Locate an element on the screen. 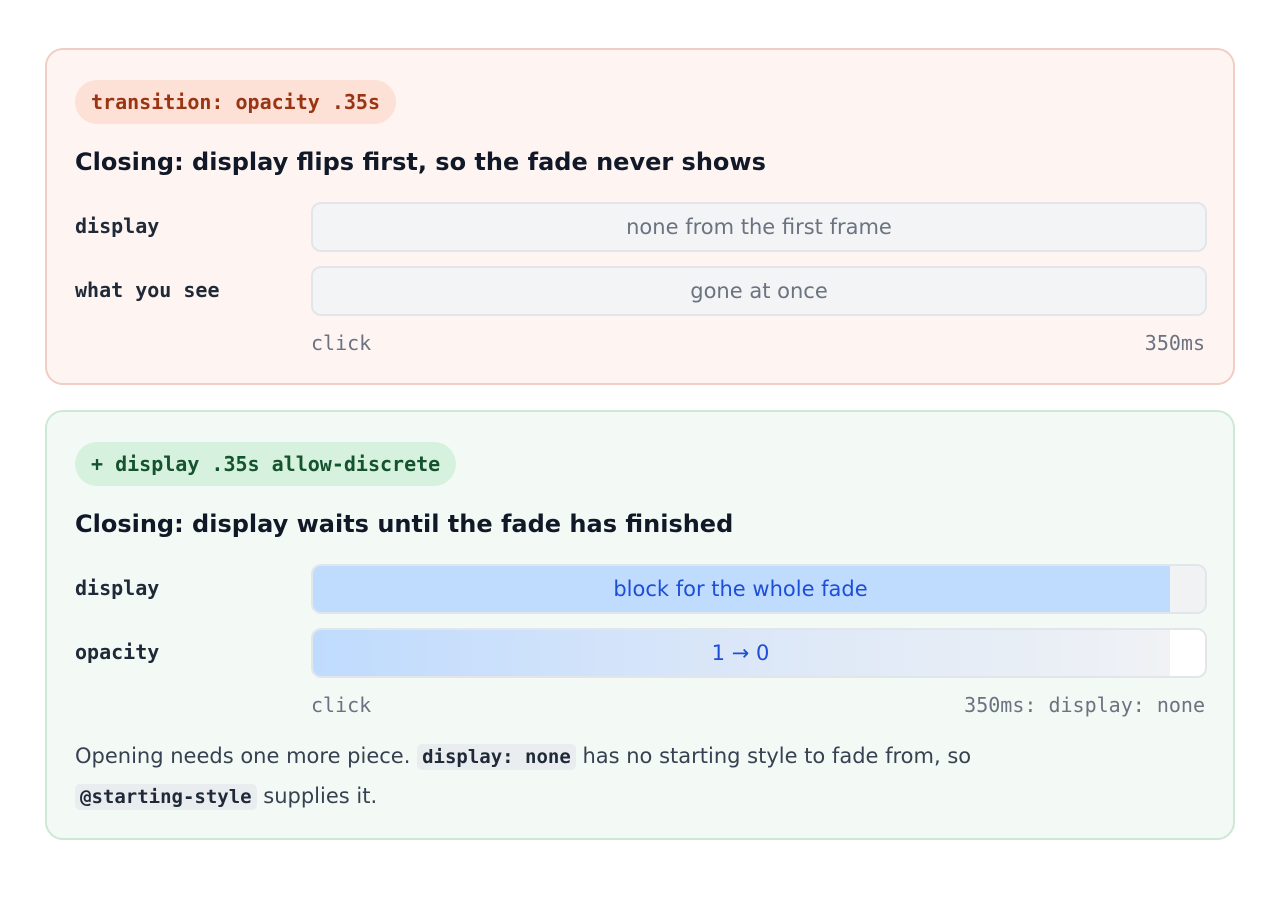  row-label-what-you-see: what you see is located at coordinates (147, 290).